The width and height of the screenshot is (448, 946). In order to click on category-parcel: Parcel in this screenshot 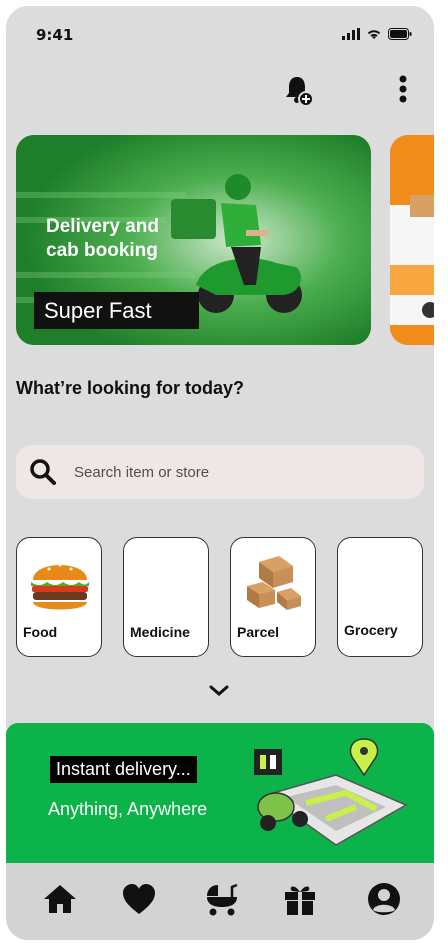, I will do `click(273, 597)`.